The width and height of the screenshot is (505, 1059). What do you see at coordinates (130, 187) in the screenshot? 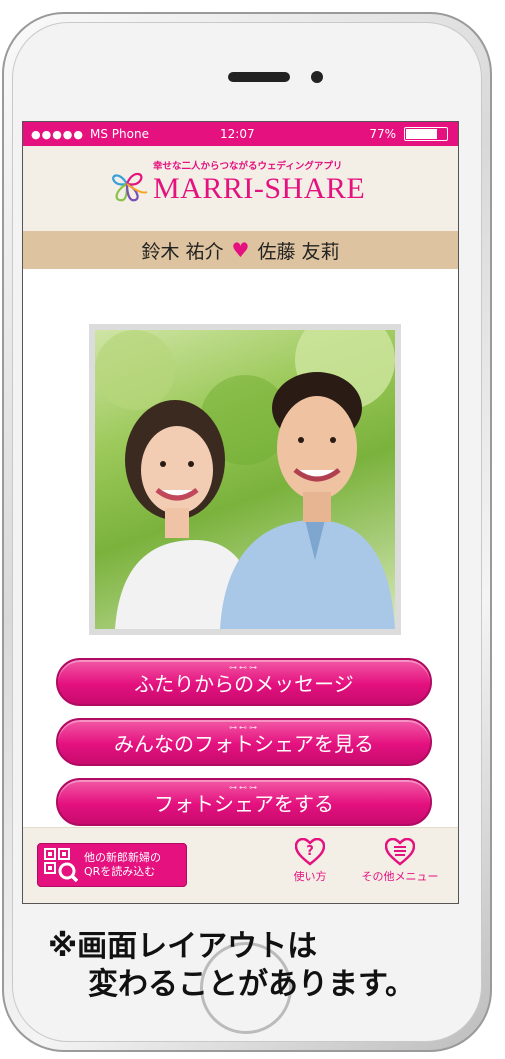
I see `clover-logo-icon` at bounding box center [130, 187].